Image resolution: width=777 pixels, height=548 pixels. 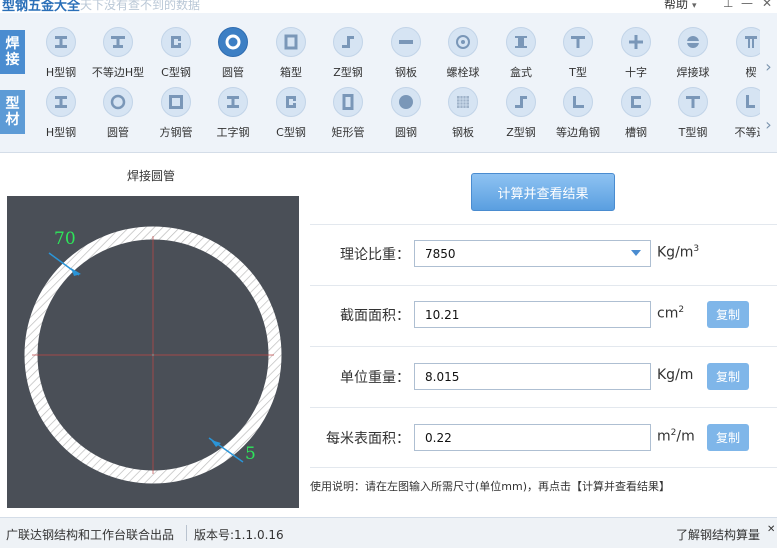 What do you see at coordinates (463, 42) in the screenshot?
I see `bolt-ball-icon` at bounding box center [463, 42].